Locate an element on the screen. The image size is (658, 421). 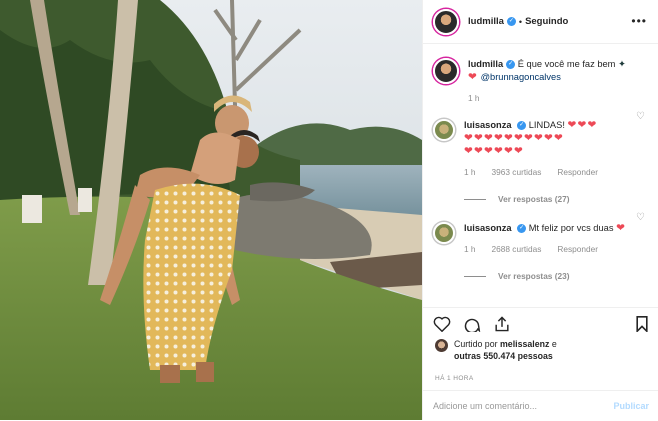
author-username: ludmilla is located at coordinates (486, 21).